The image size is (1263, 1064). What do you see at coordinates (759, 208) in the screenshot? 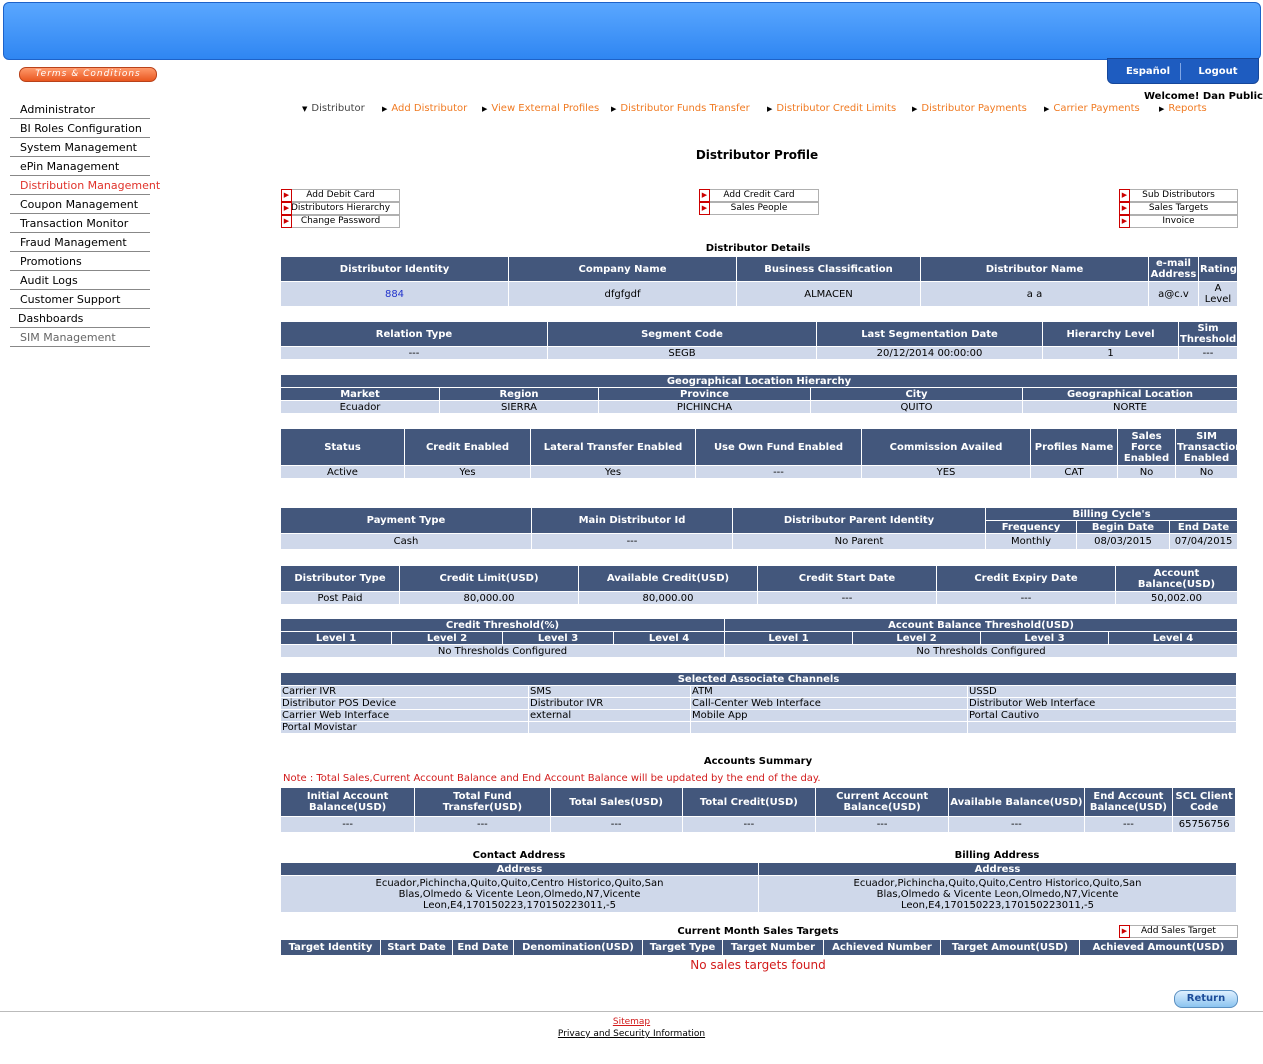
I see `sales-people-button: ▶ Sales People` at bounding box center [759, 208].